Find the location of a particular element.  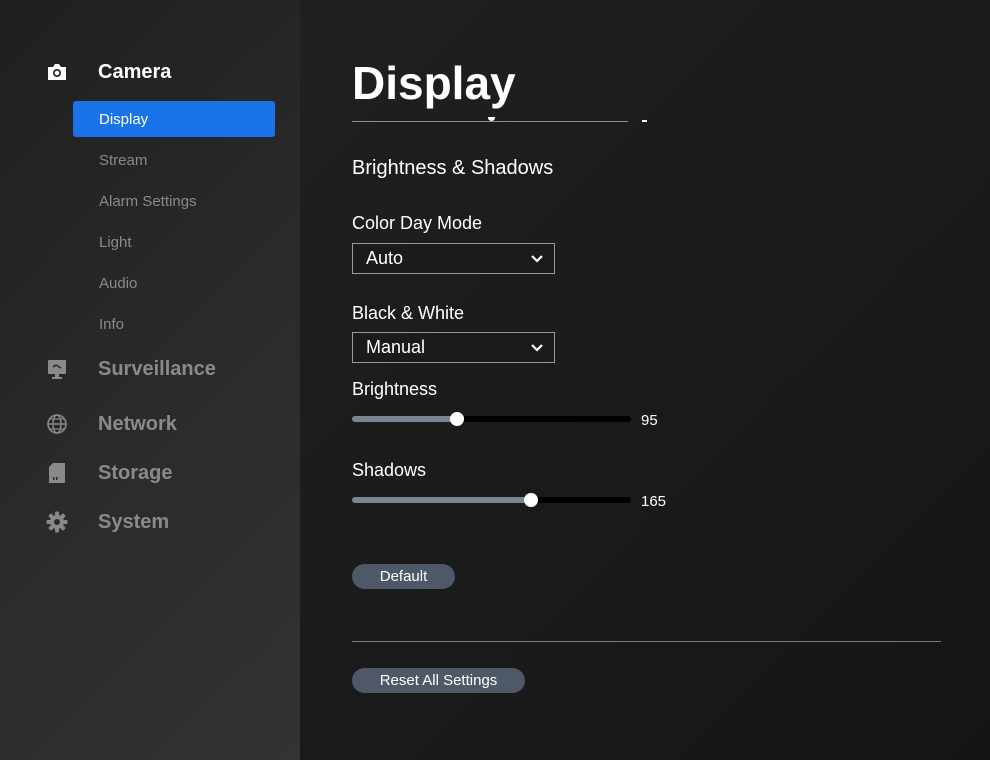

default-button: Default is located at coordinates (403, 576).